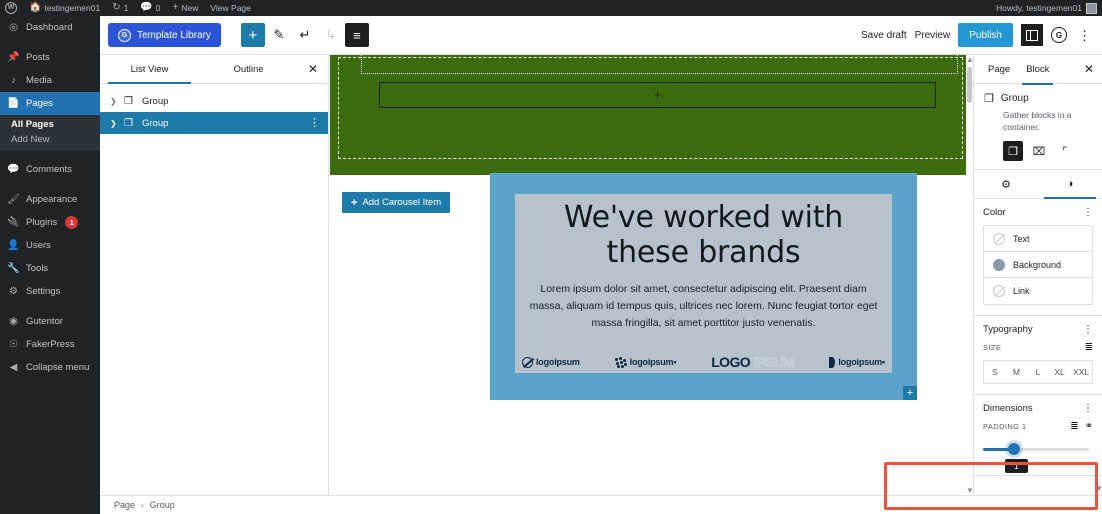 The width and height of the screenshot is (1102, 514). What do you see at coordinates (50, 80) in the screenshot?
I see `sidebar-item-media: ♪ Media` at bounding box center [50, 80].